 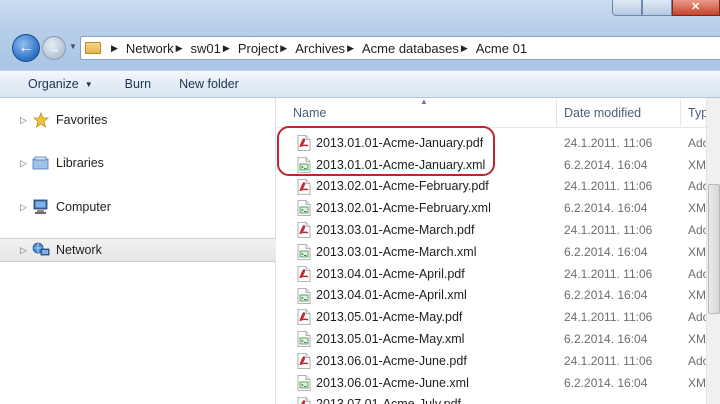 What do you see at coordinates (138, 163) in the screenshot?
I see `nav-item-libraries: ▷ Libraries` at bounding box center [138, 163].